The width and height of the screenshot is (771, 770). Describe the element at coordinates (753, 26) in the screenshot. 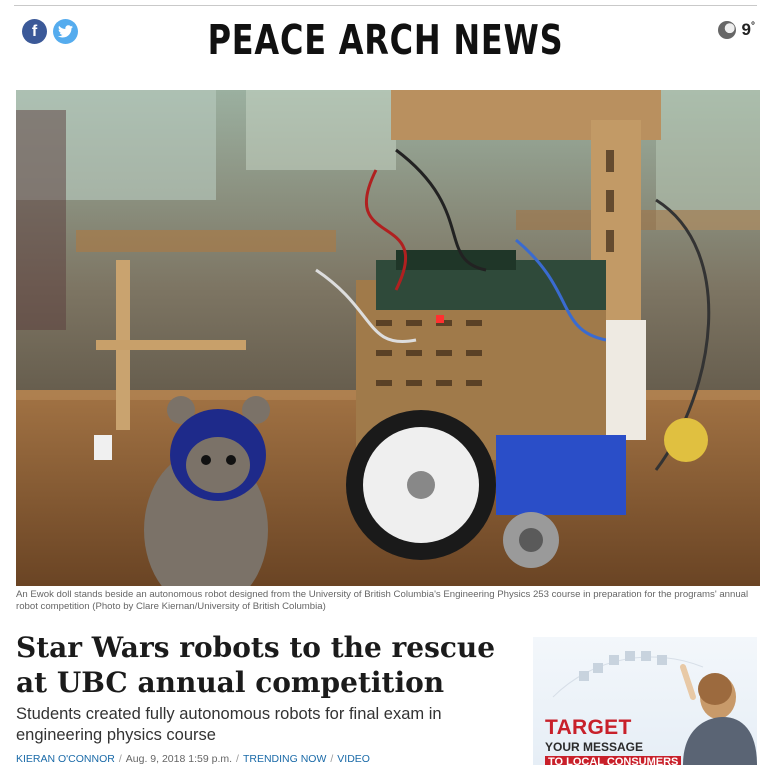

I see `degree-symbol: °` at that location.